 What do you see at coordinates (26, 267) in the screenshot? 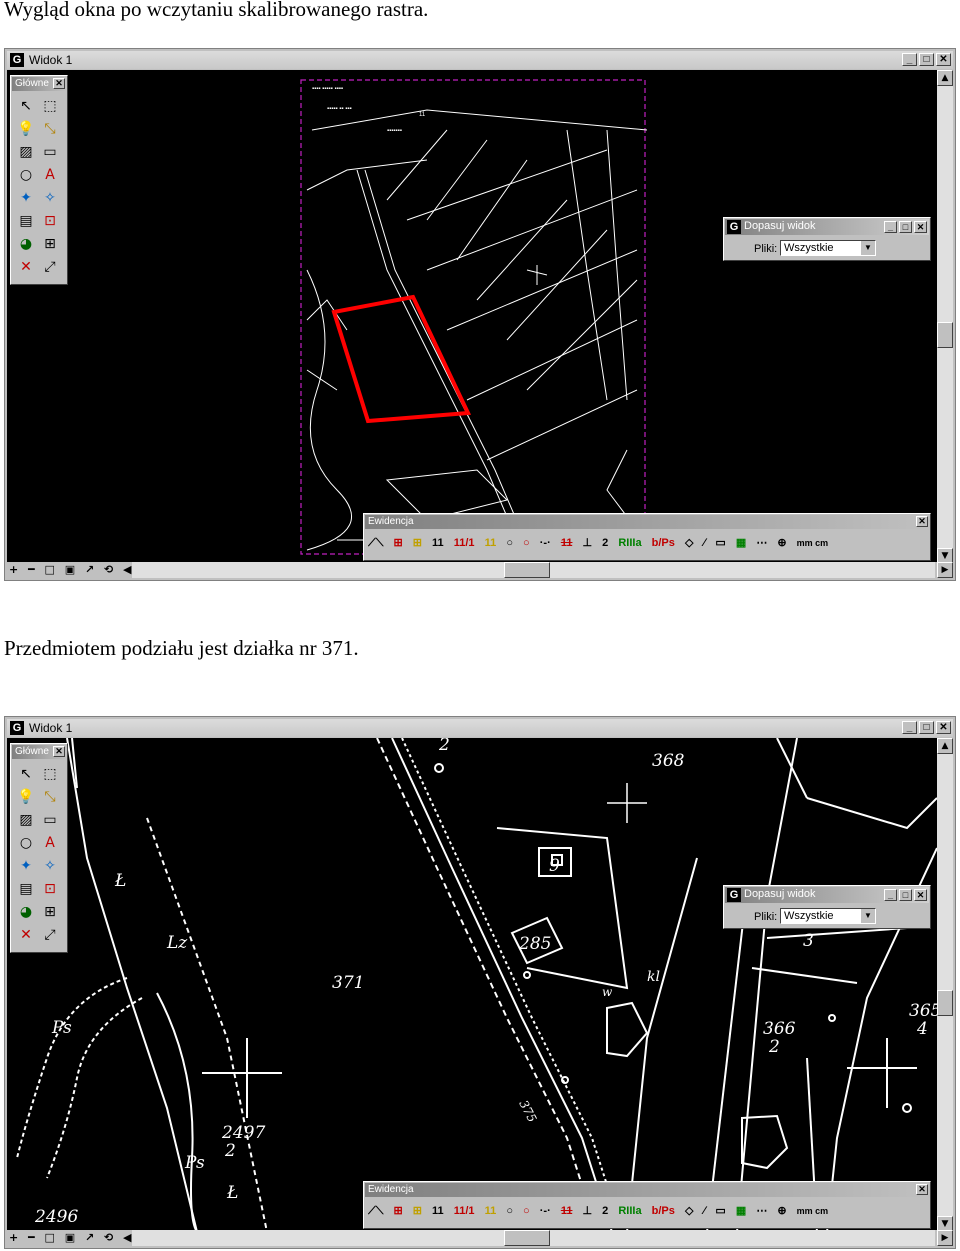
I see `delete-icon: ✕` at bounding box center [26, 267].